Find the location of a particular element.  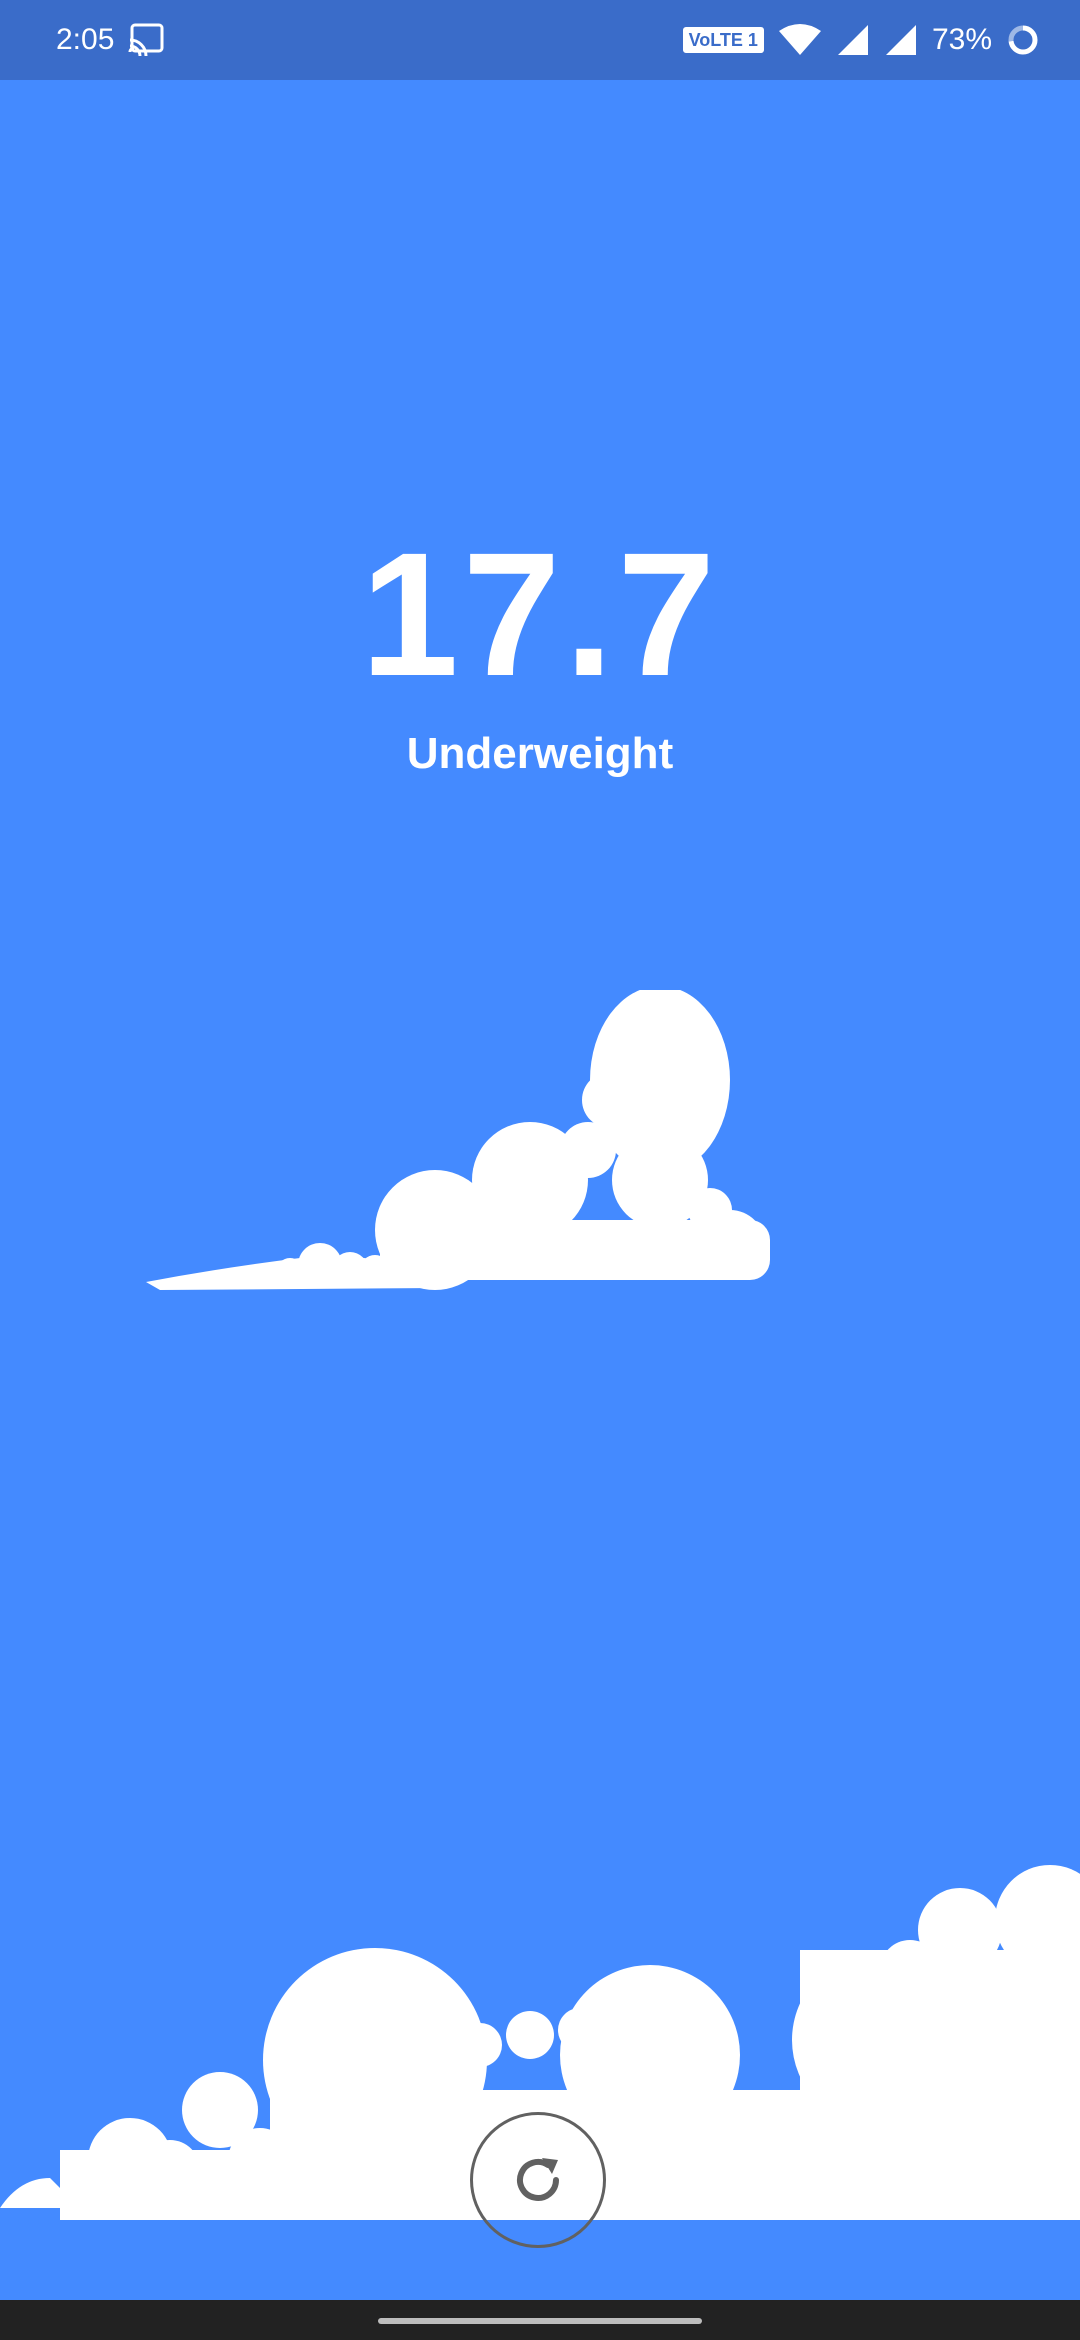

home-gesture-handle is located at coordinates (540, 2321).